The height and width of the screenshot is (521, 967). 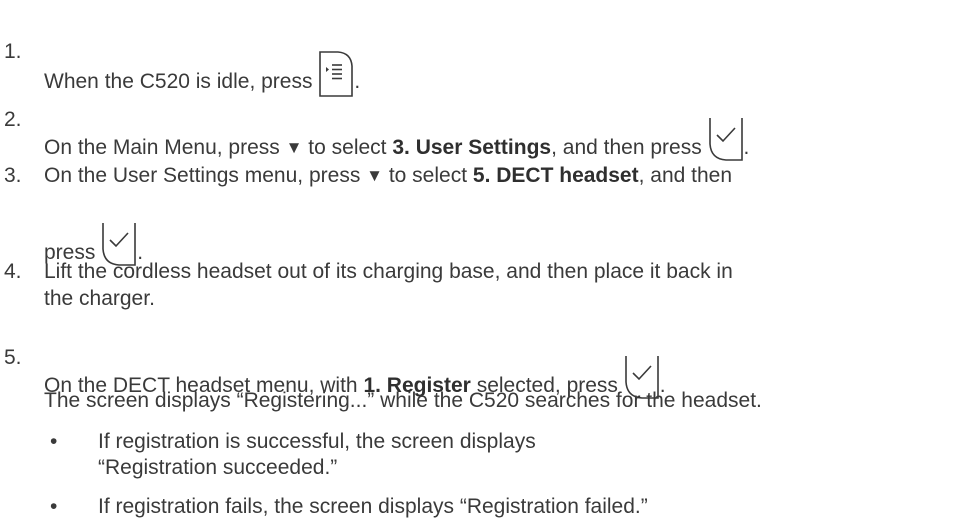 I want to click on select-check-key-icon, so click(x=726, y=139).